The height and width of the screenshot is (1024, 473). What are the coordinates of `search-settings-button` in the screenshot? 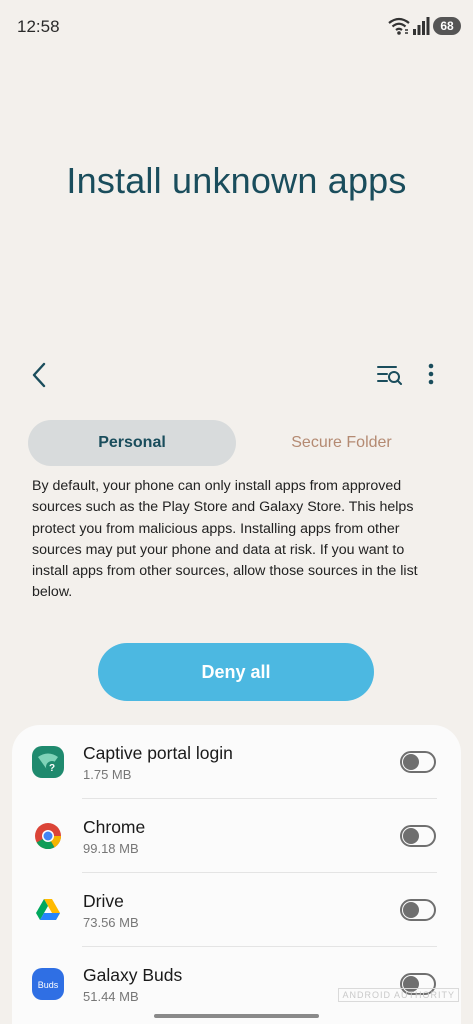 It's located at (390, 375).